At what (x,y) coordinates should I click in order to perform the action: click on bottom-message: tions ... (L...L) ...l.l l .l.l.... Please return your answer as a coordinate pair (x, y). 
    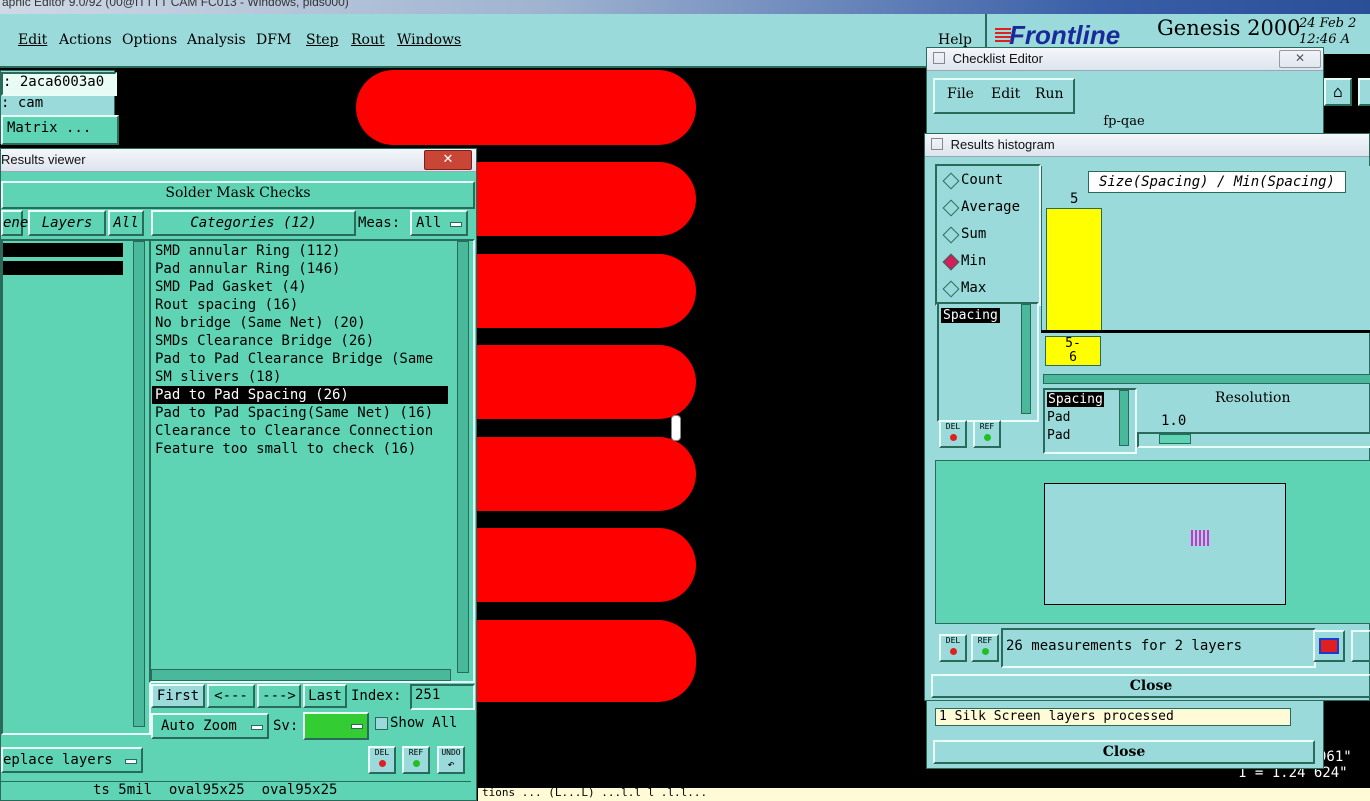
    Looking at the image, I should click on (595, 793).